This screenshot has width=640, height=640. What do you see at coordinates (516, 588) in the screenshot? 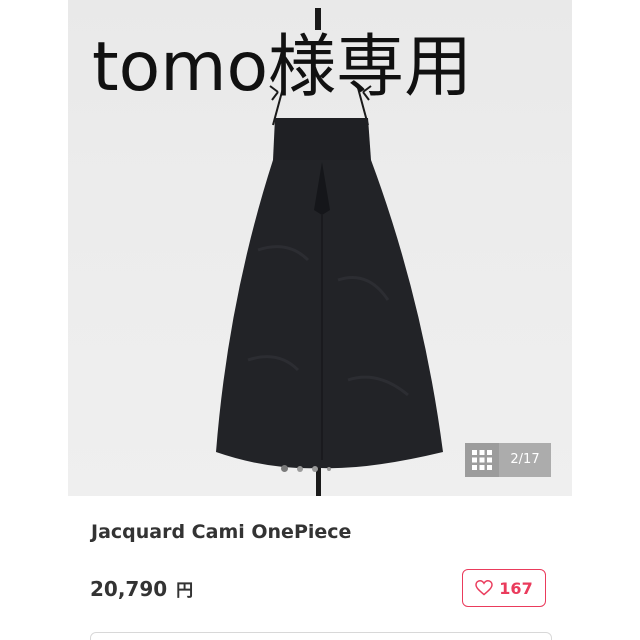
I see `like-count: 167` at bounding box center [516, 588].